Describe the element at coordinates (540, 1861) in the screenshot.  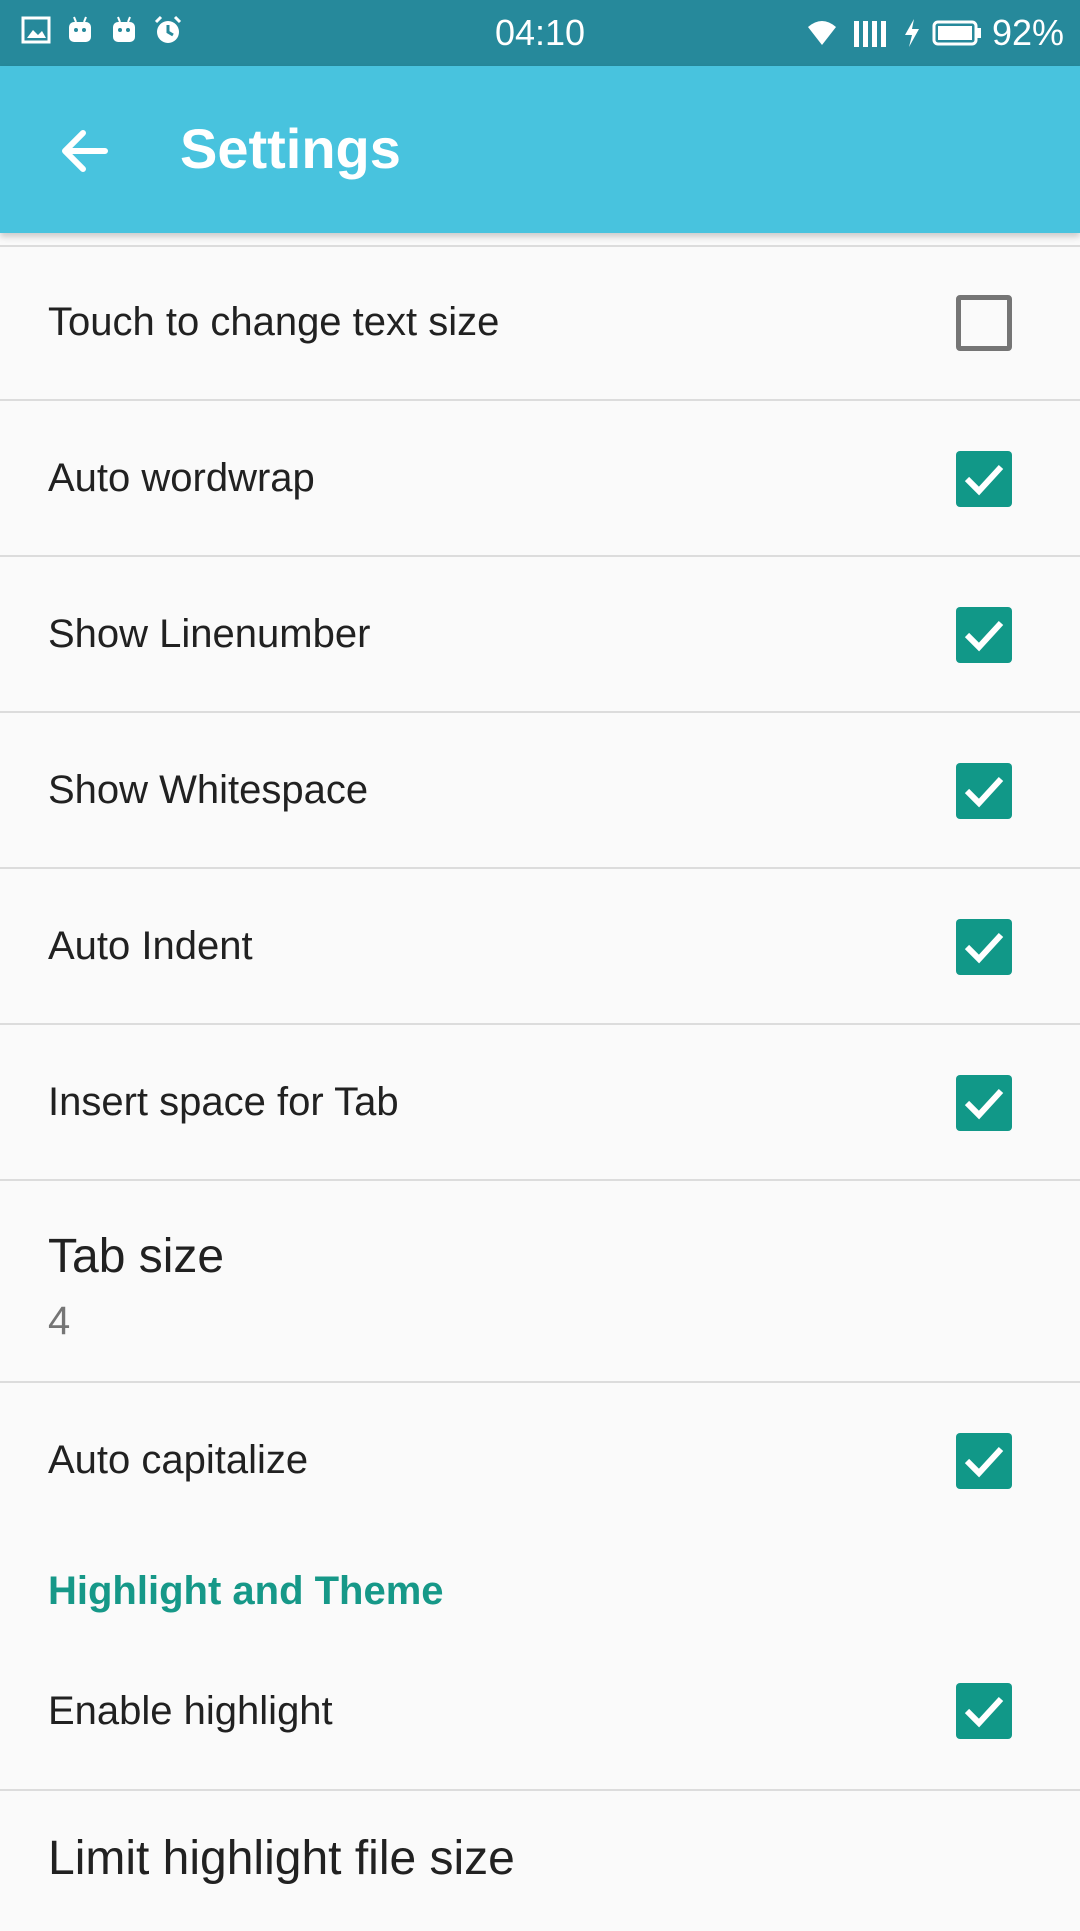
I see `setting-limit-highlight: Limit highlight file size` at that location.